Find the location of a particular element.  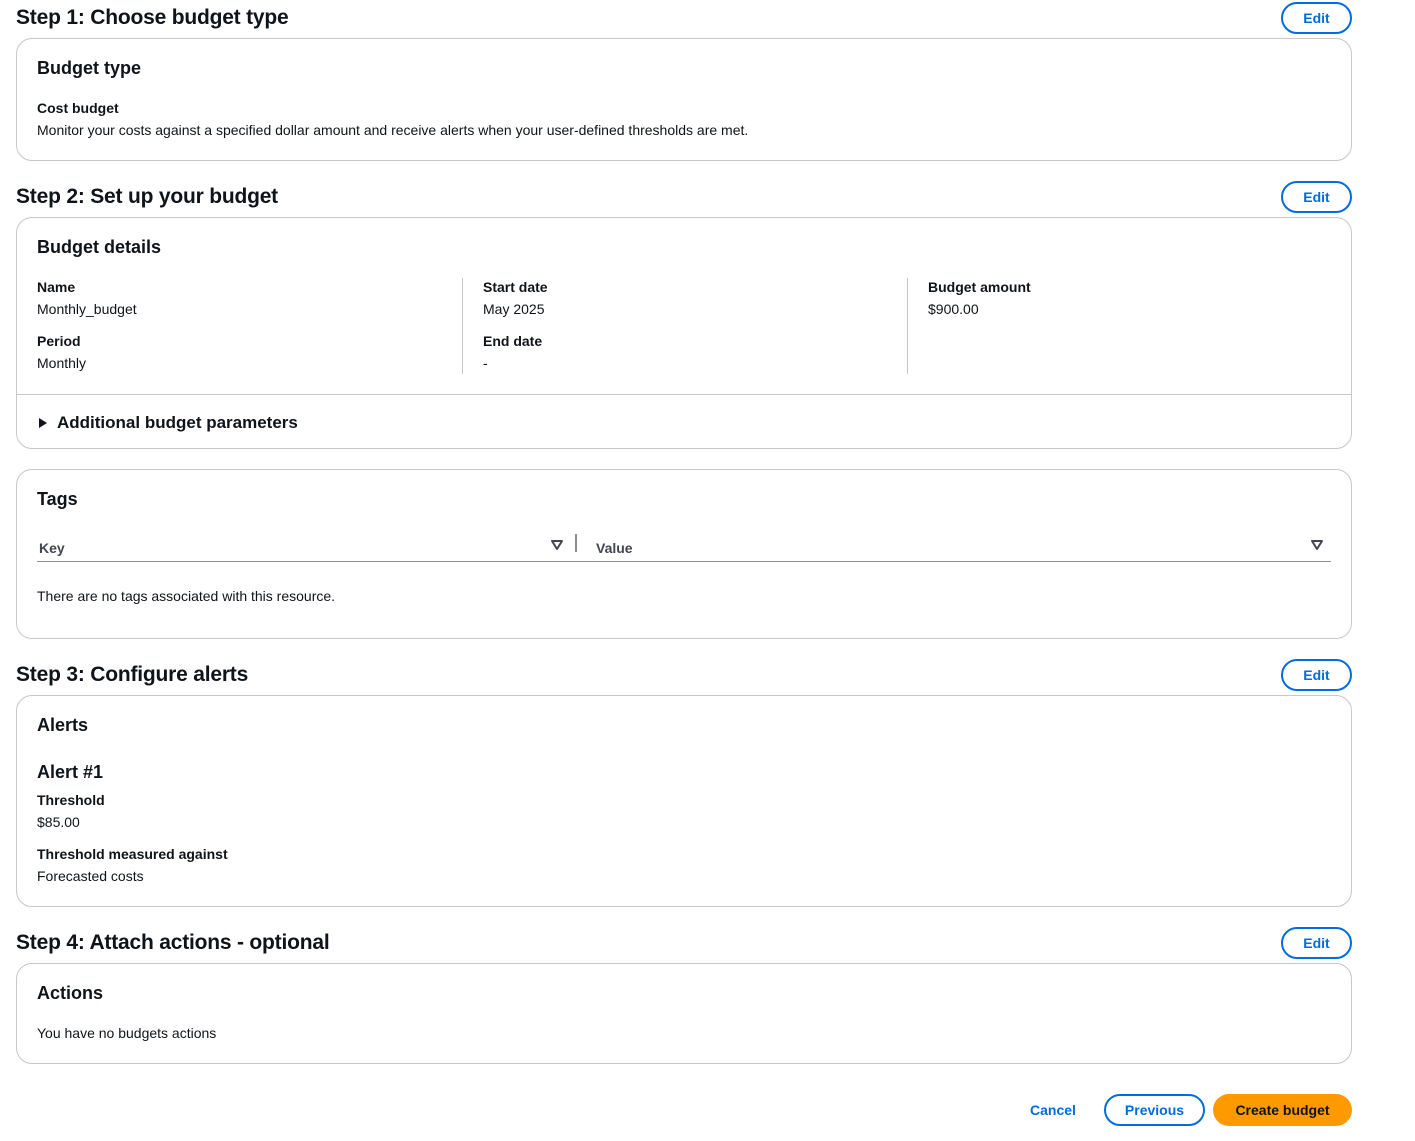

start-date-label: Start date is located at coordinates (515, 287).